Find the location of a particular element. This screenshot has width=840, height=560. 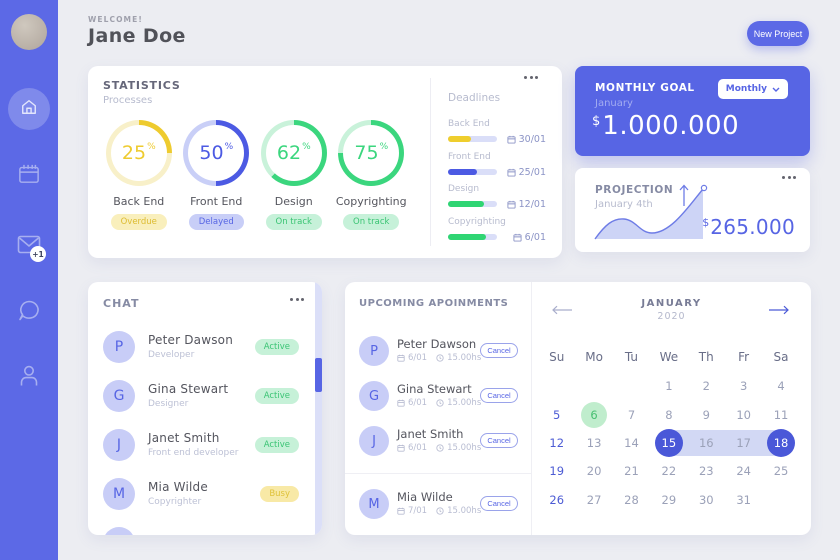

status-badge: Busy is located at coordinates (279, 493).